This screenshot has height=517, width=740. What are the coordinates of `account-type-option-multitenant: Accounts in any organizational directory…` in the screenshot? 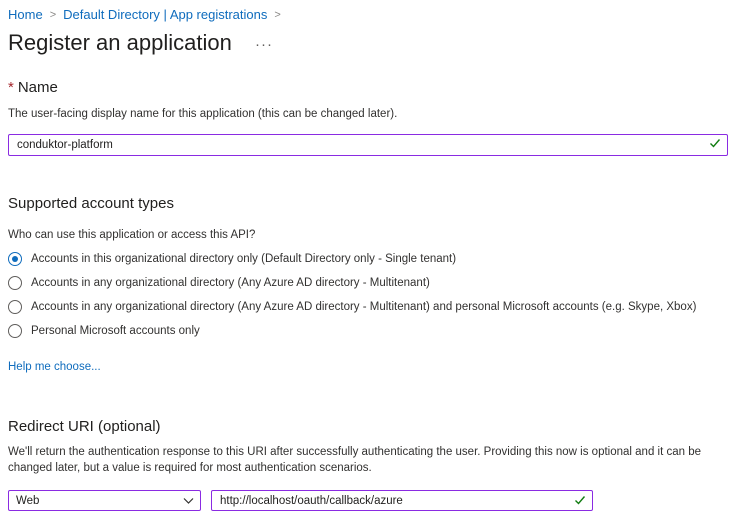 It's located at (219, 283).